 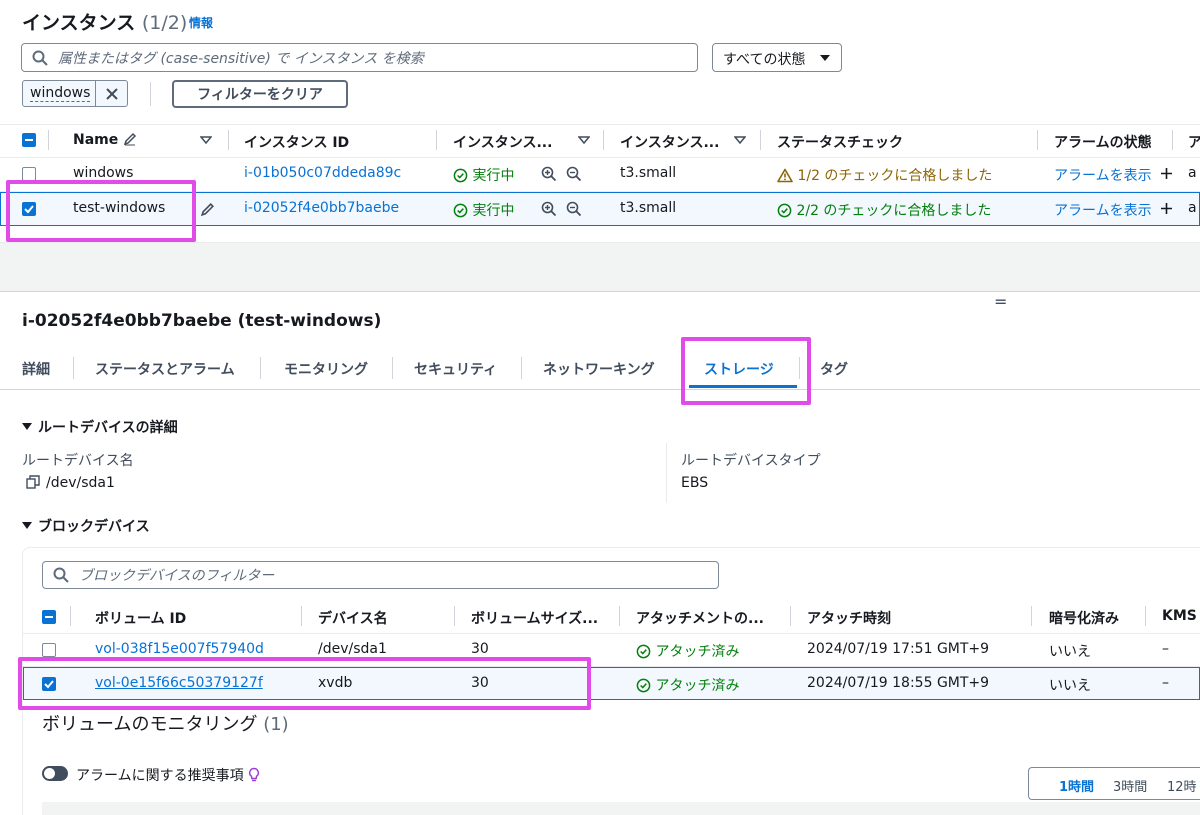 What do you see at coordinates (1070, 686) in the screenshot?
I see `encrypted: いいえ` at bounding box center [1070, 686].